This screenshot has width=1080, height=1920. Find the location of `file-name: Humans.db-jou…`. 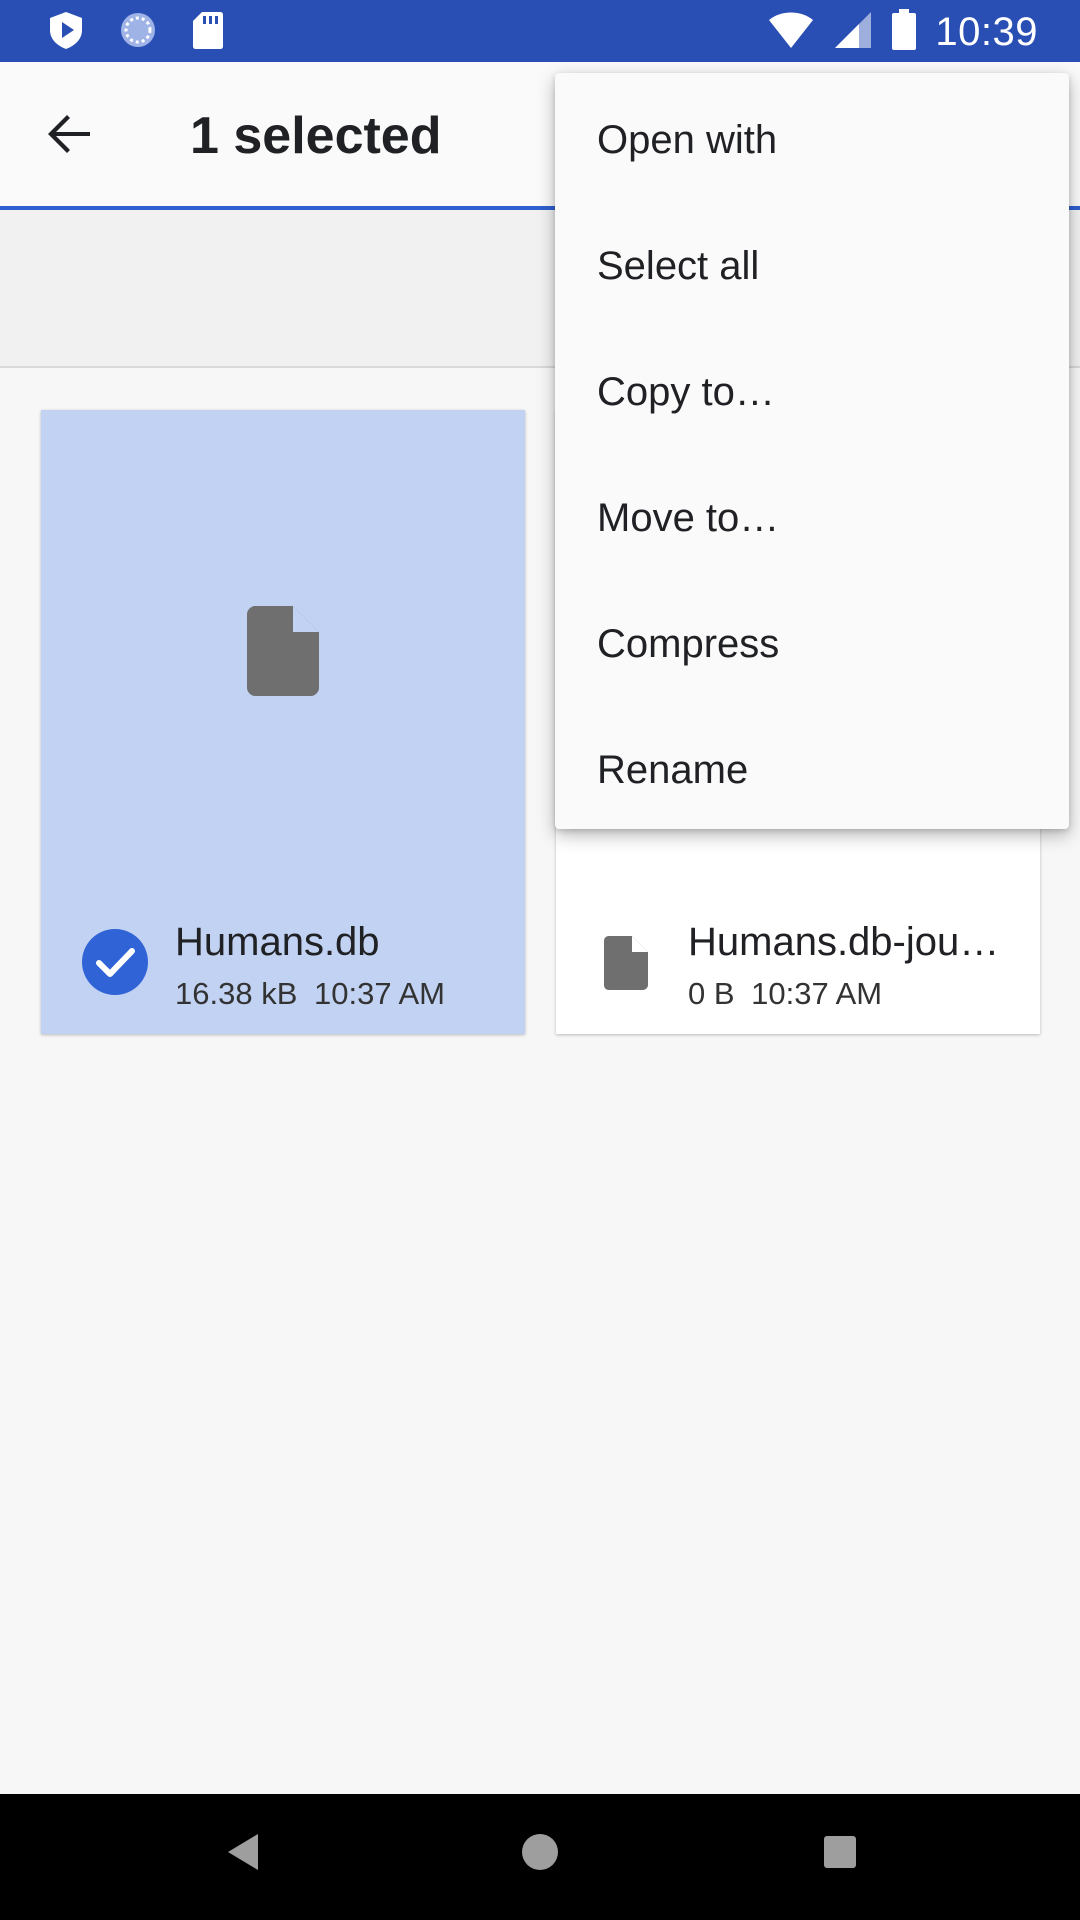

file-name: Humans.db-jou… is located at coordinates (844, 942).